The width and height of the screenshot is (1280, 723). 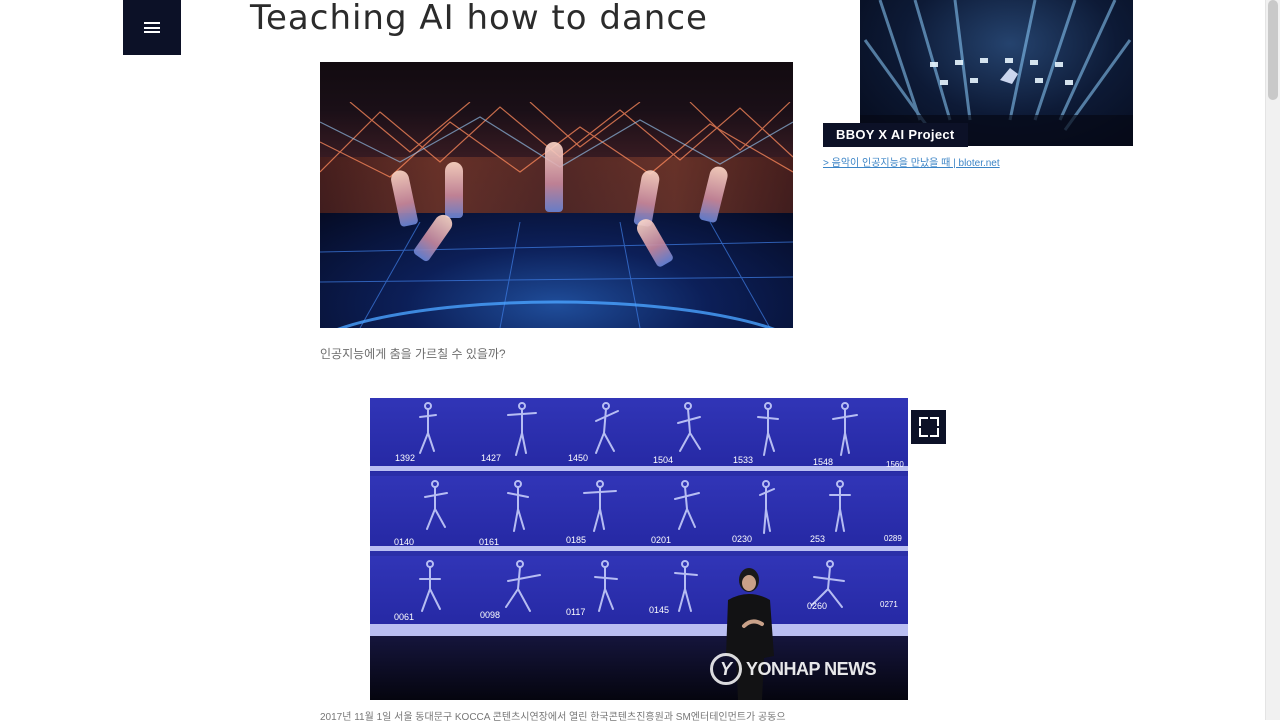 What do you see at coordinates (661, 540) in the screenshot?
I see `frame-number: 0201` at bounding box center [661, 540].